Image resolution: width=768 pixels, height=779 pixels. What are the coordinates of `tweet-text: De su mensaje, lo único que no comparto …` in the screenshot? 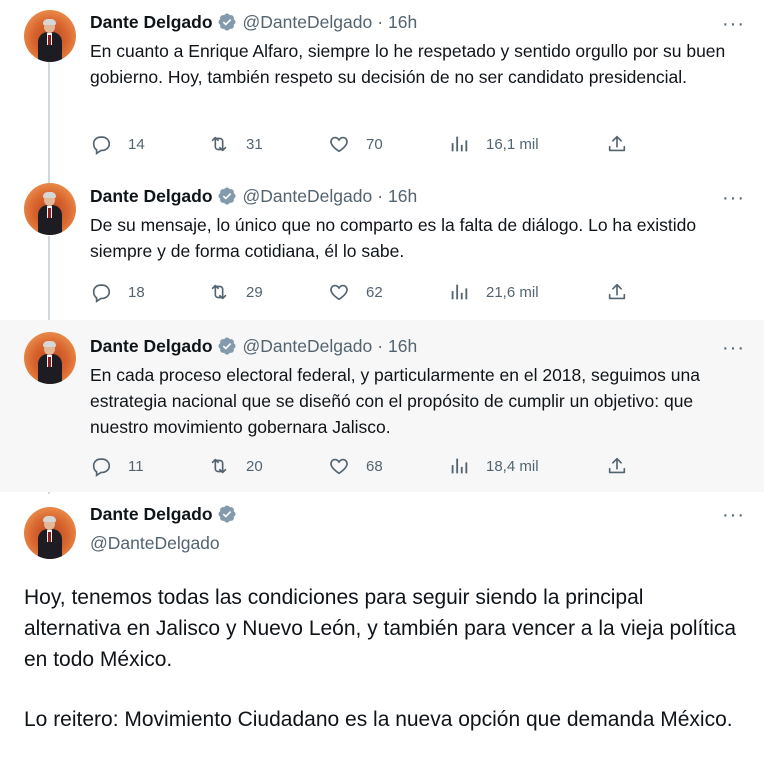 It's located at (393, 238).